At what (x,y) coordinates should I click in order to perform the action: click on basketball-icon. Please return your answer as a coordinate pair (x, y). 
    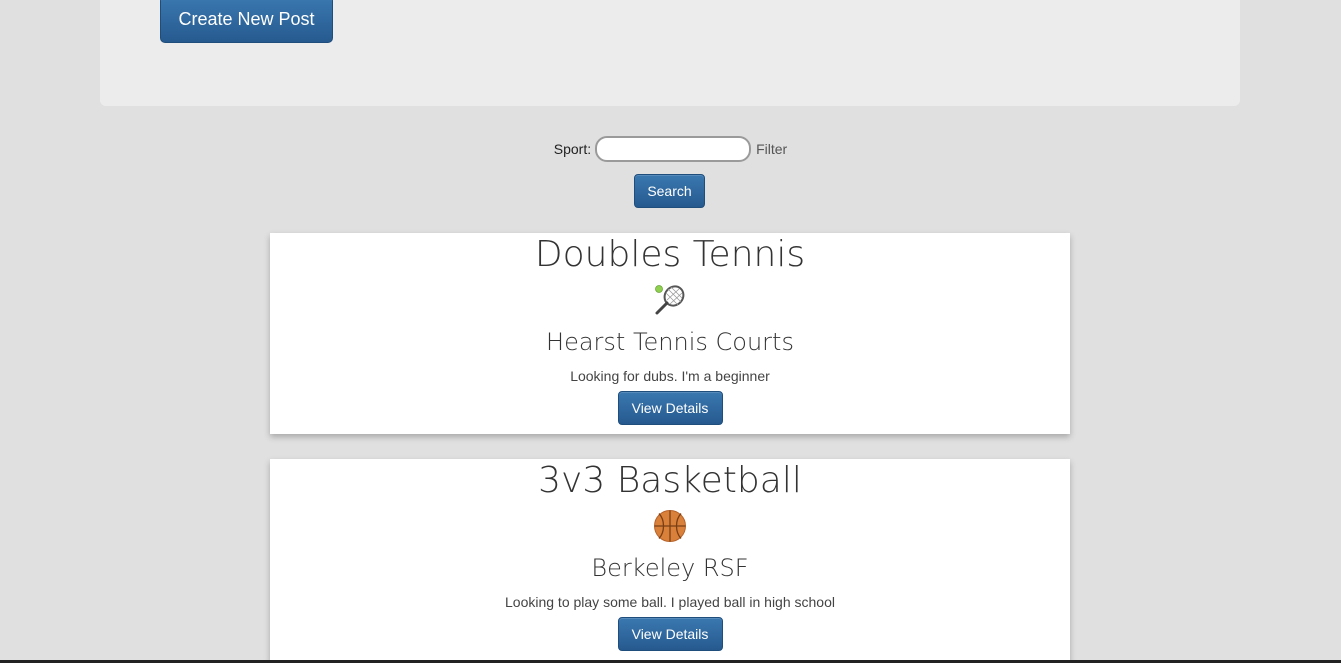
    Looking at the image, I should click on (670, 526).